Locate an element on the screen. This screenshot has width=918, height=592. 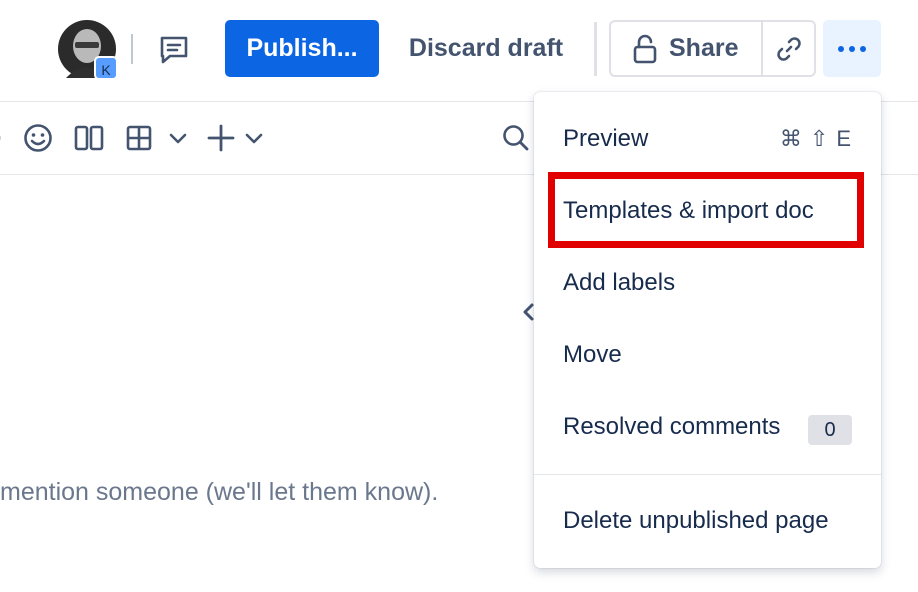
count-badge: 0 is located at coordinates (830, 430).